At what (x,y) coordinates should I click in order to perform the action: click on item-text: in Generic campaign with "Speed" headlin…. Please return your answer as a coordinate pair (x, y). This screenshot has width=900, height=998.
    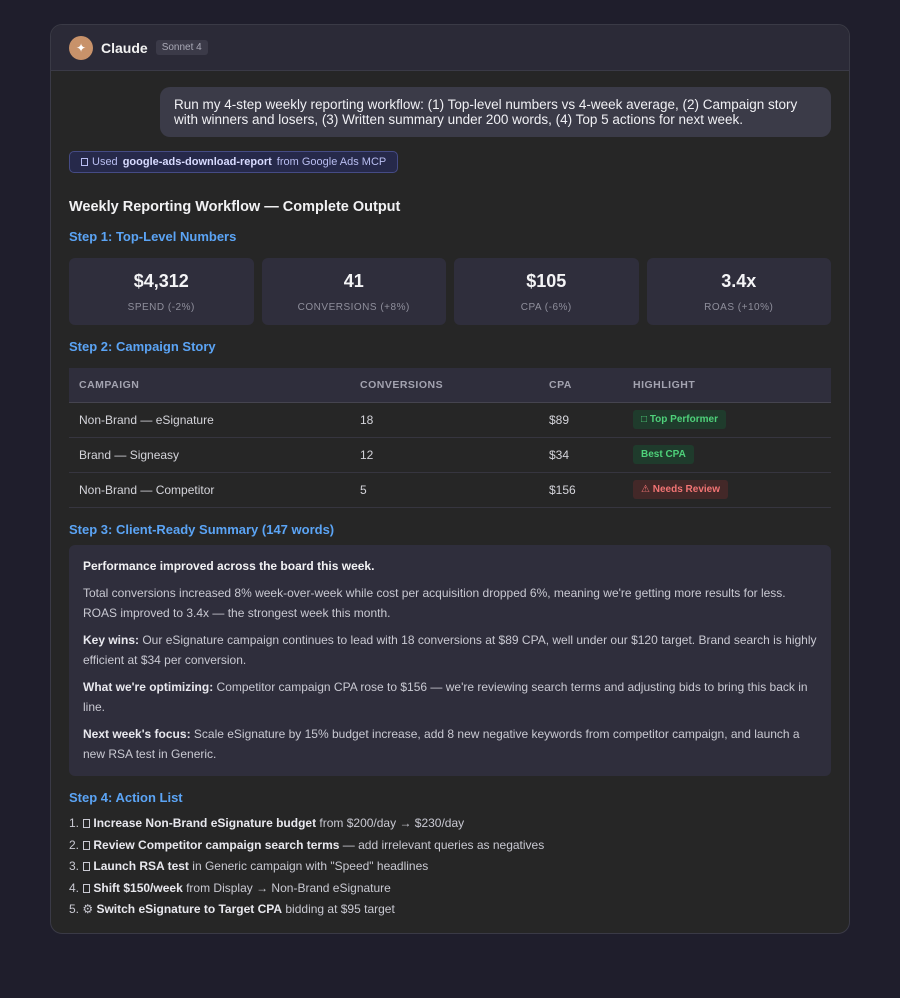
    Looking at the image, I should click on (308, 866).